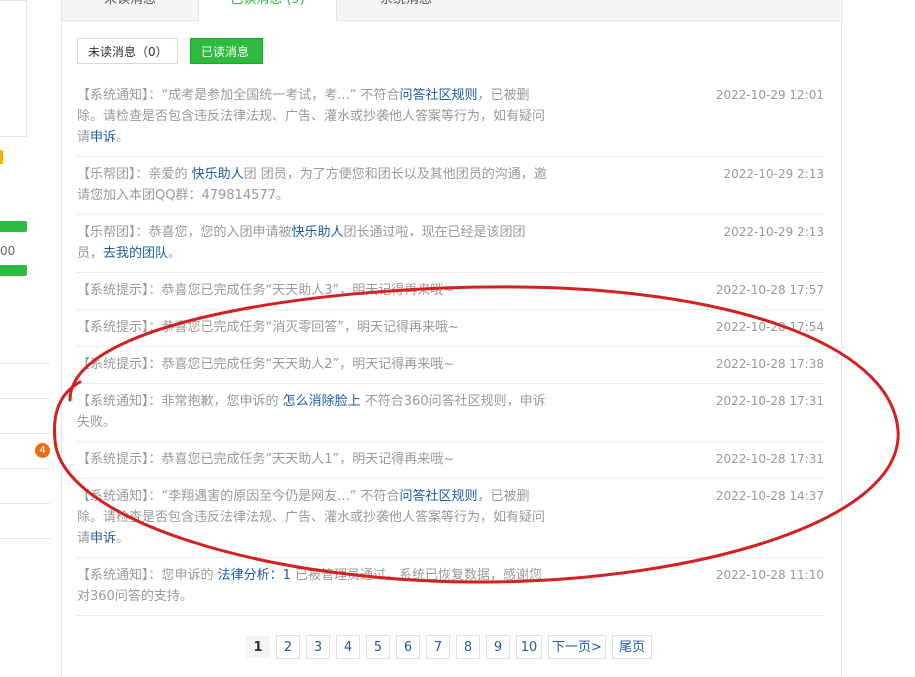  I want to click on page-9-button: 9, so click(498, 647).